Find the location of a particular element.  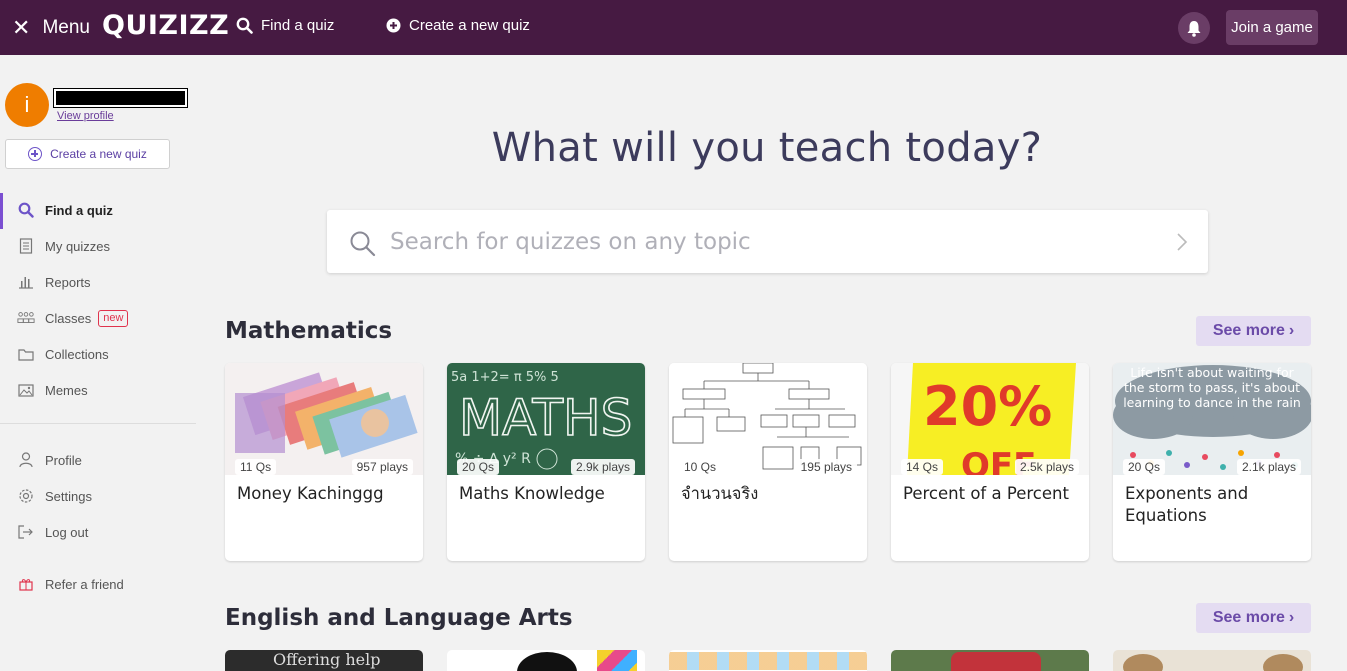

logout-icon is located at coordinates (26, 532).